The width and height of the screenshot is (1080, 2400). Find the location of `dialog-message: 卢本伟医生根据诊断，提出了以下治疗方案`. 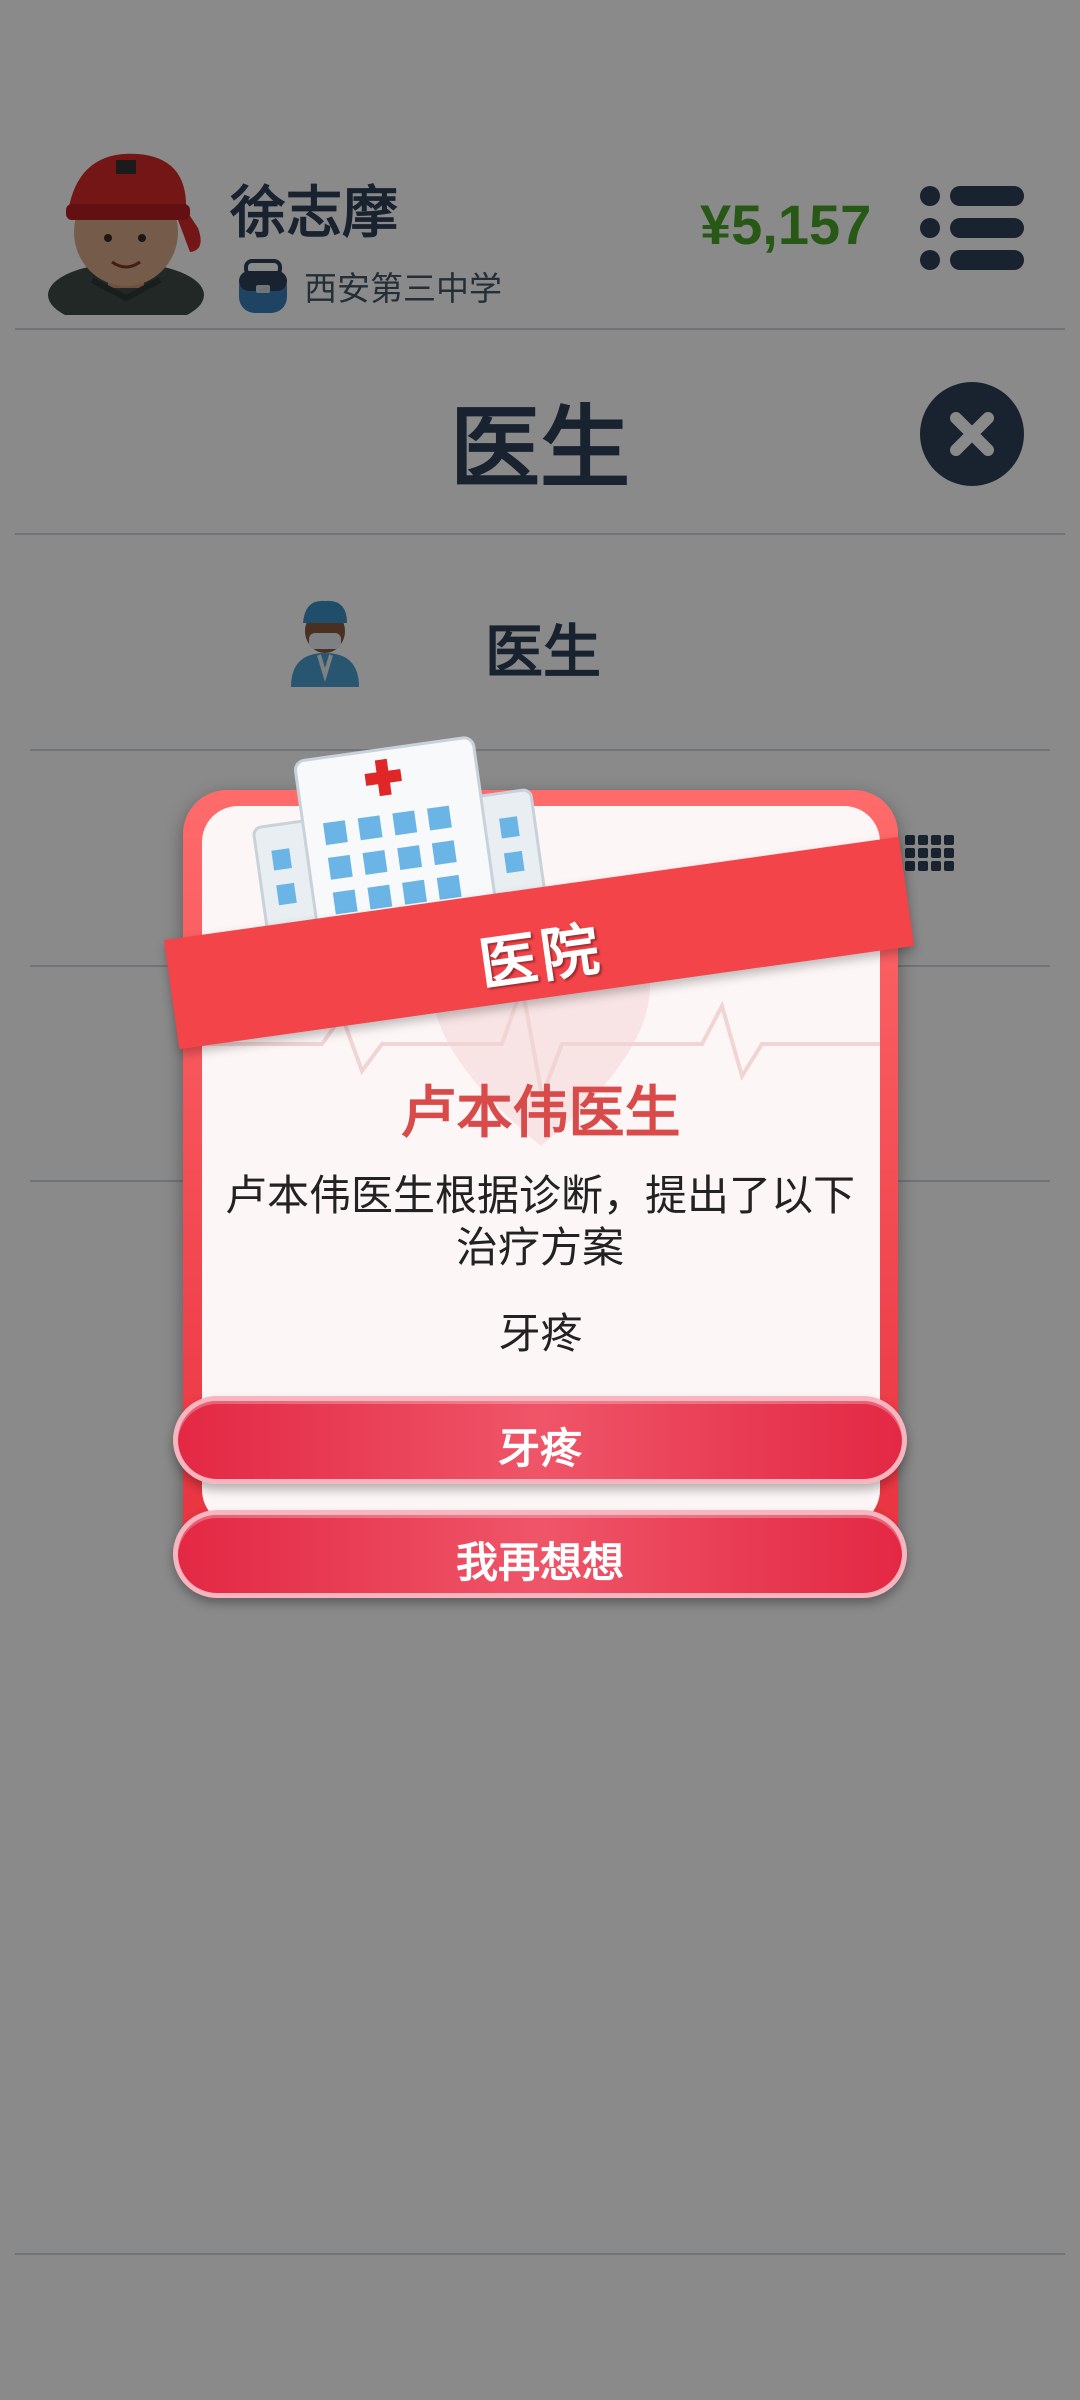

dialog-message: 卢本伟医生根据诊断，提出了以下治疗方案 is located at coordinates (539, 1221).